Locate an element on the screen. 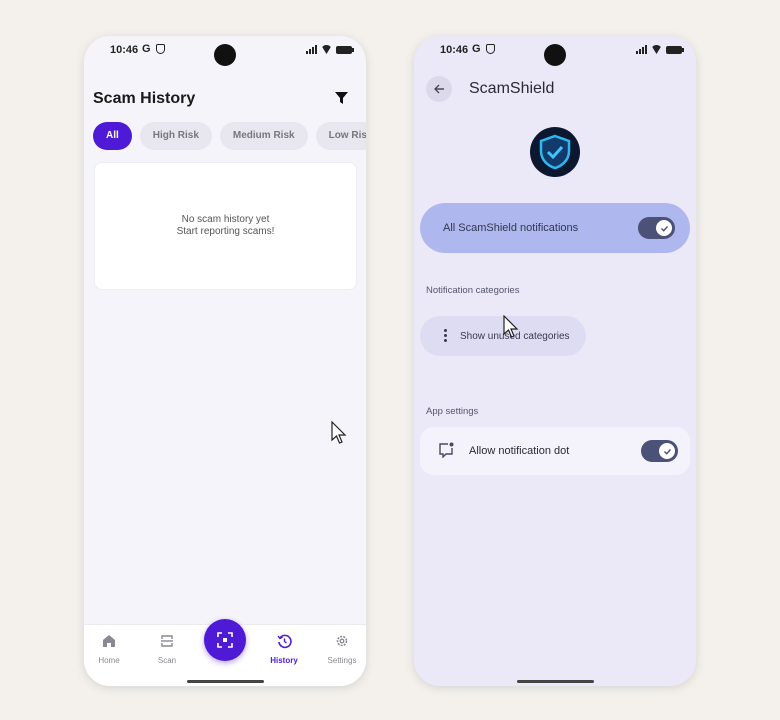 Image resolution: width=780 pixels, height=720 pixels. scamshield-logo is located at coordinates (555, 152).